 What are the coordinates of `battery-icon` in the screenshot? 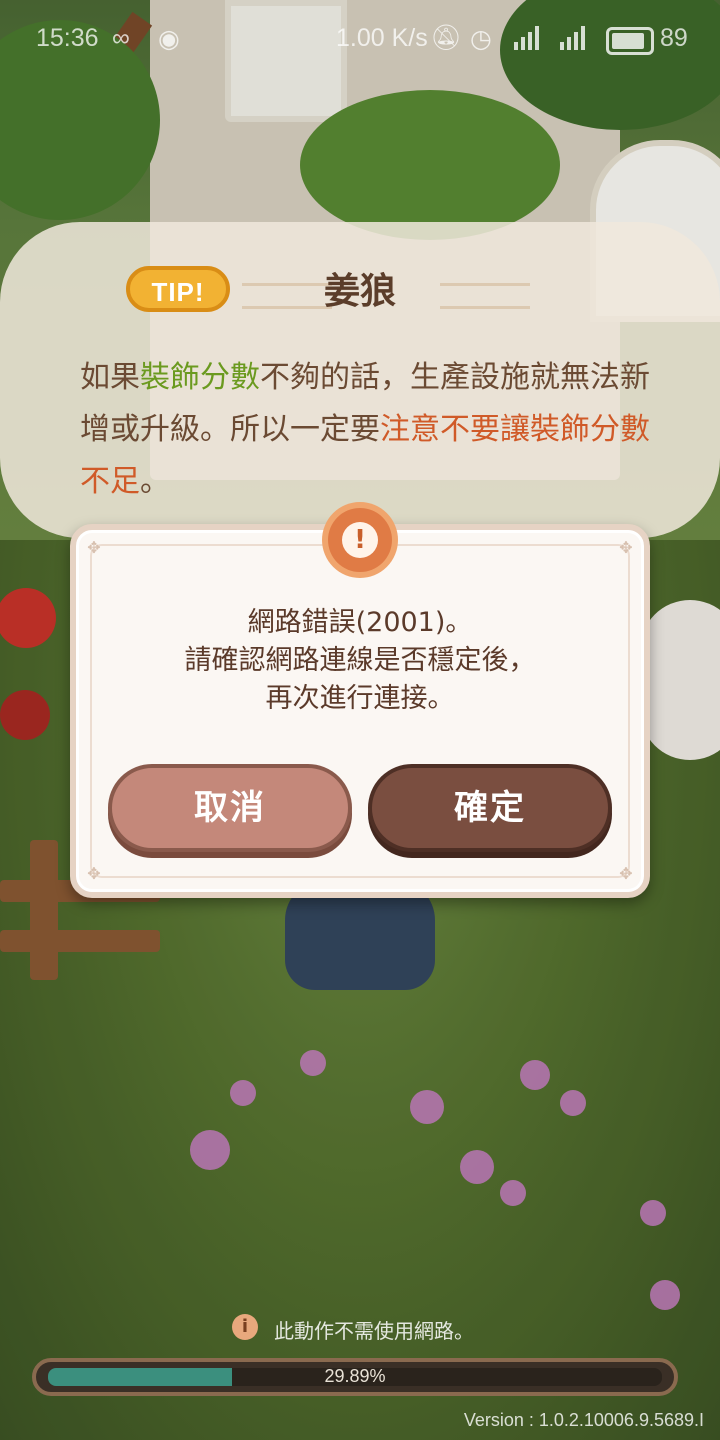 It's located at (630, 41).